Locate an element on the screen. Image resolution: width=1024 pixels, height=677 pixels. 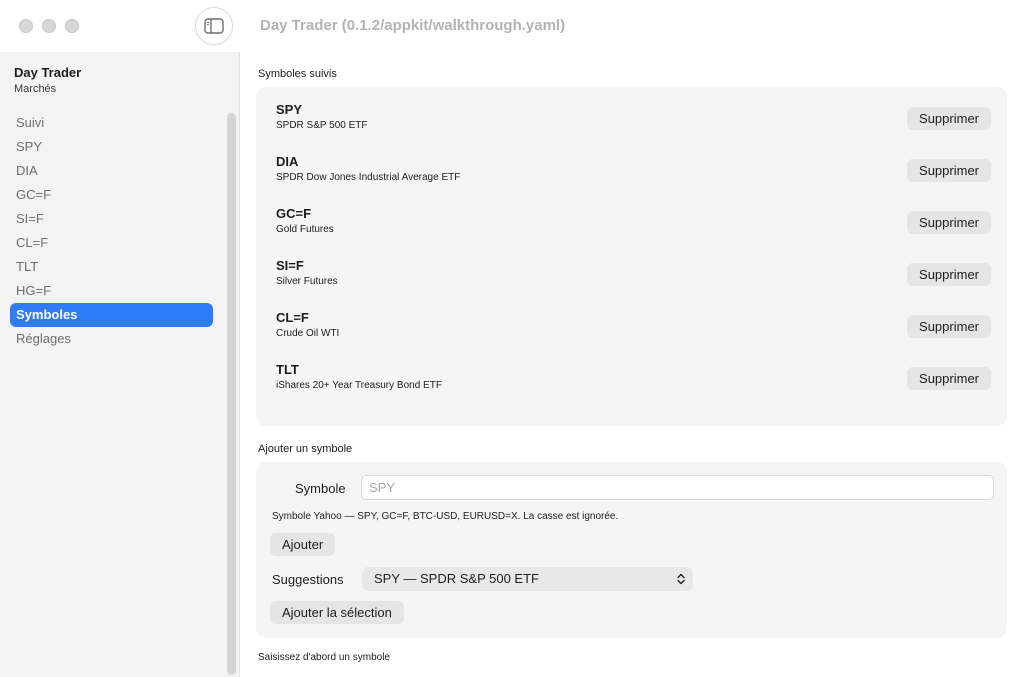
tracked-section-label: Symboles suivis is located at coordinates (297, 74).